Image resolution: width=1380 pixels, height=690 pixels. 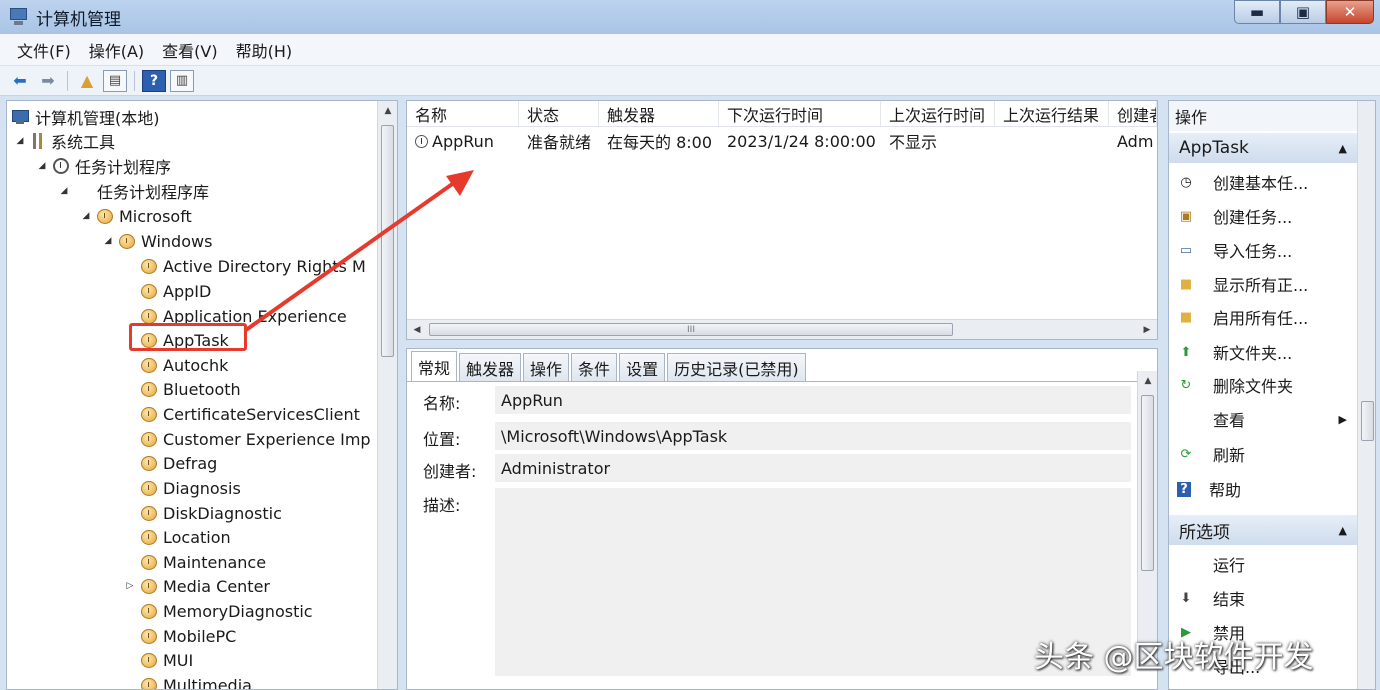 What do you see at coordinates (1303, 12) in the screenshot?
I see `maximize-button: ▣` at bounding box center [1303, 12].